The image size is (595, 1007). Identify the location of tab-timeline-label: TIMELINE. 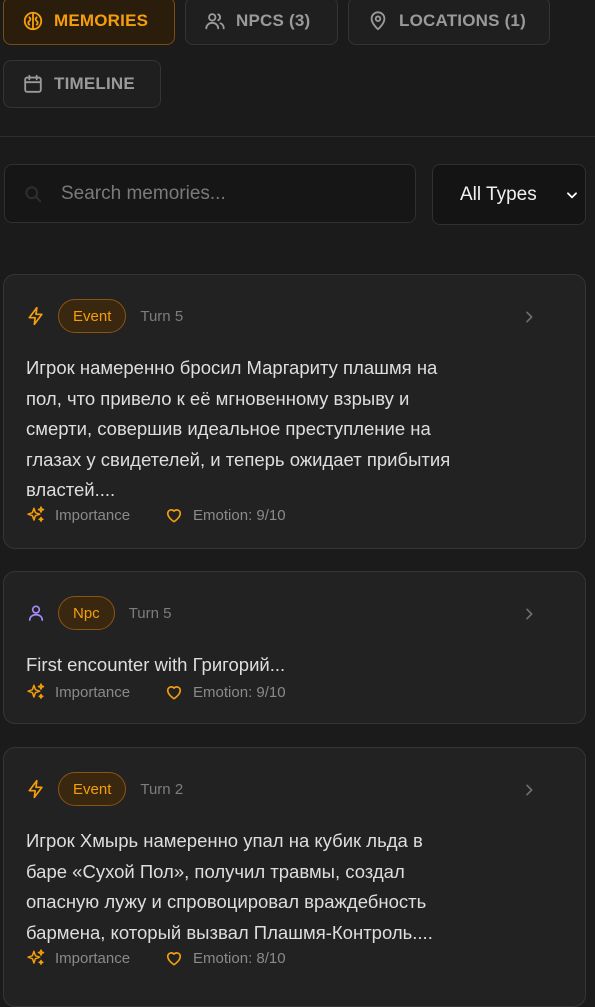
(94, 83).